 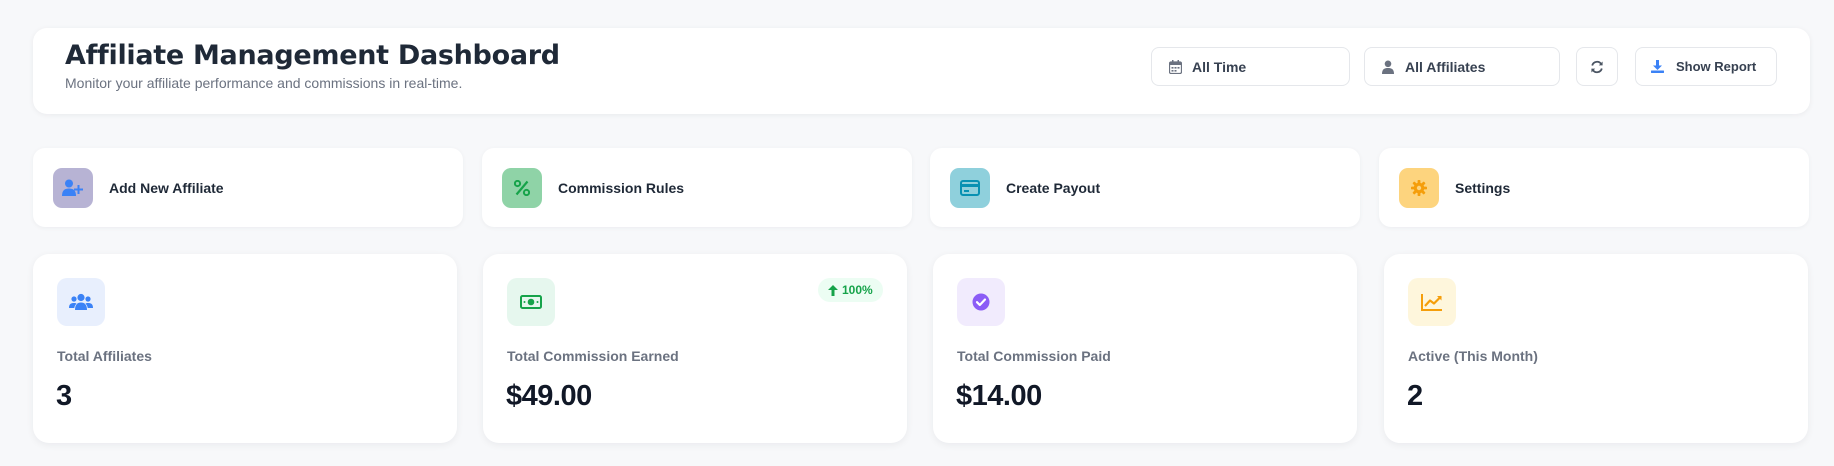 What do you see at coordinates (73, 187) in the screenshot?
I see `user-plus-icon` at bounding box center [73, 187].